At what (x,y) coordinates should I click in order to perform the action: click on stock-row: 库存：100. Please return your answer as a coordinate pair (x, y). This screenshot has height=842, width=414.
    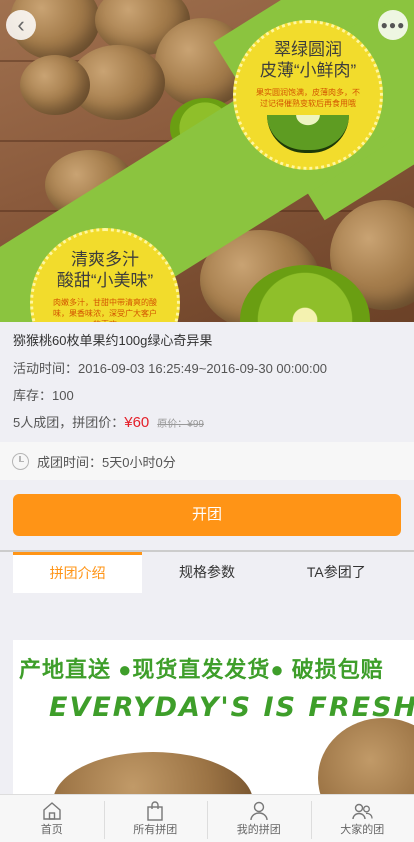
    Looking at the image, I should click on (207, 396).